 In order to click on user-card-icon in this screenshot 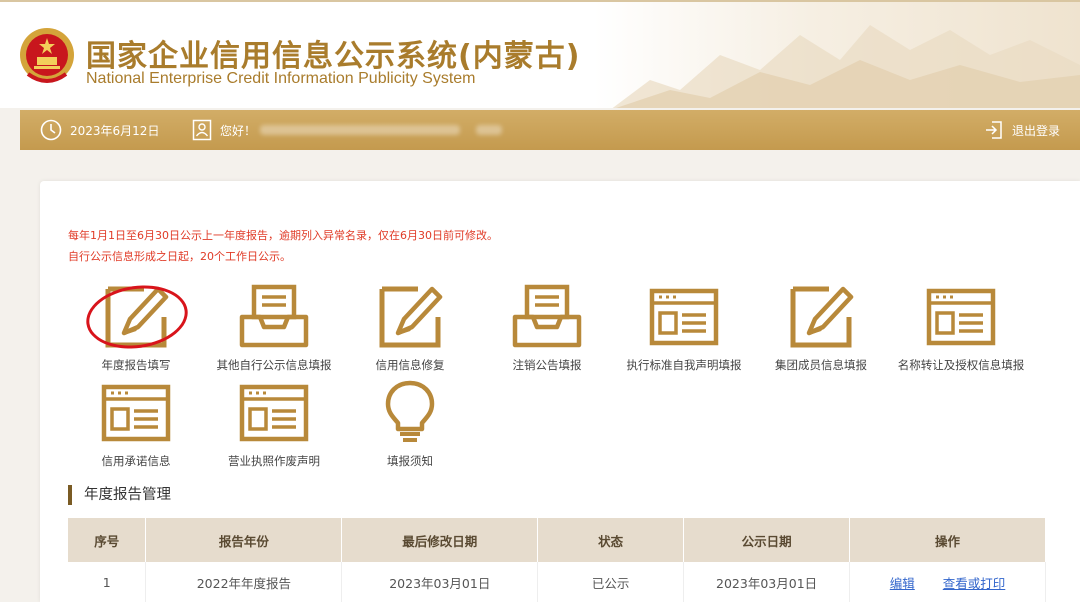, I will do `click(202, 130)`.